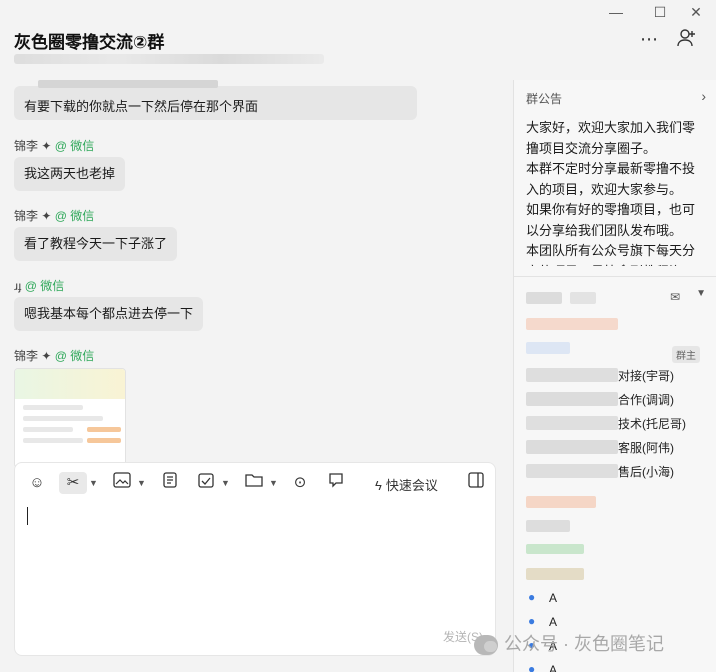 Image resolution: width=716 pixels, height=672 pixels. Describe the element at coordinates (378, 485) in the screenshot. I see `lightning-icon: ϟ` at that location.